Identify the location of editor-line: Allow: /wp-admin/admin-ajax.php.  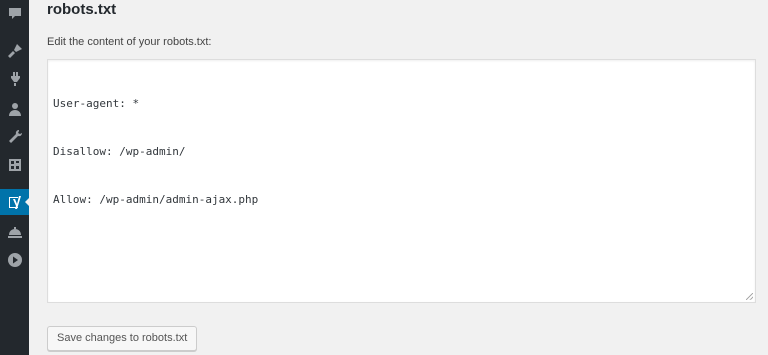
(156, 199).